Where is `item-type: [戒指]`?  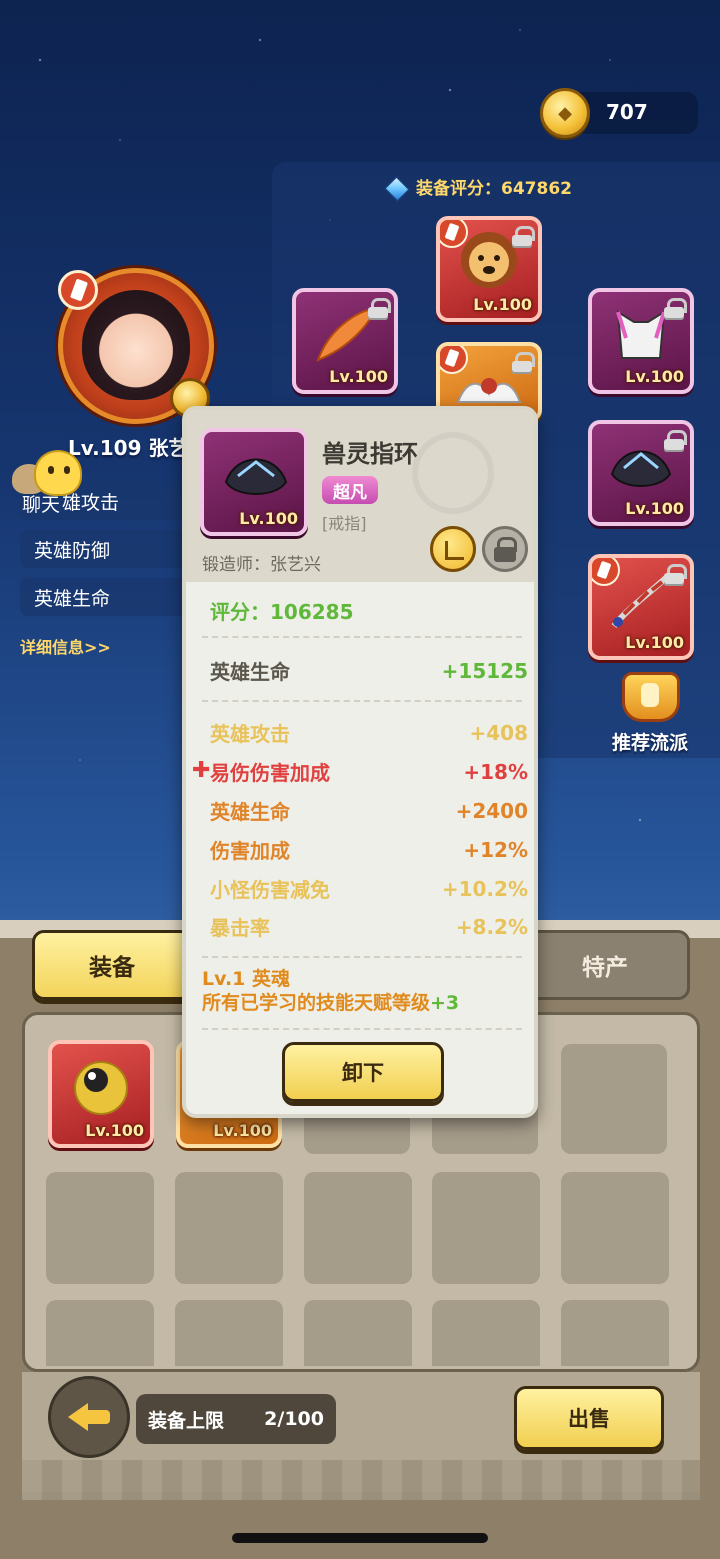 item-type: [戒指] is located at coordinates (344, 523).